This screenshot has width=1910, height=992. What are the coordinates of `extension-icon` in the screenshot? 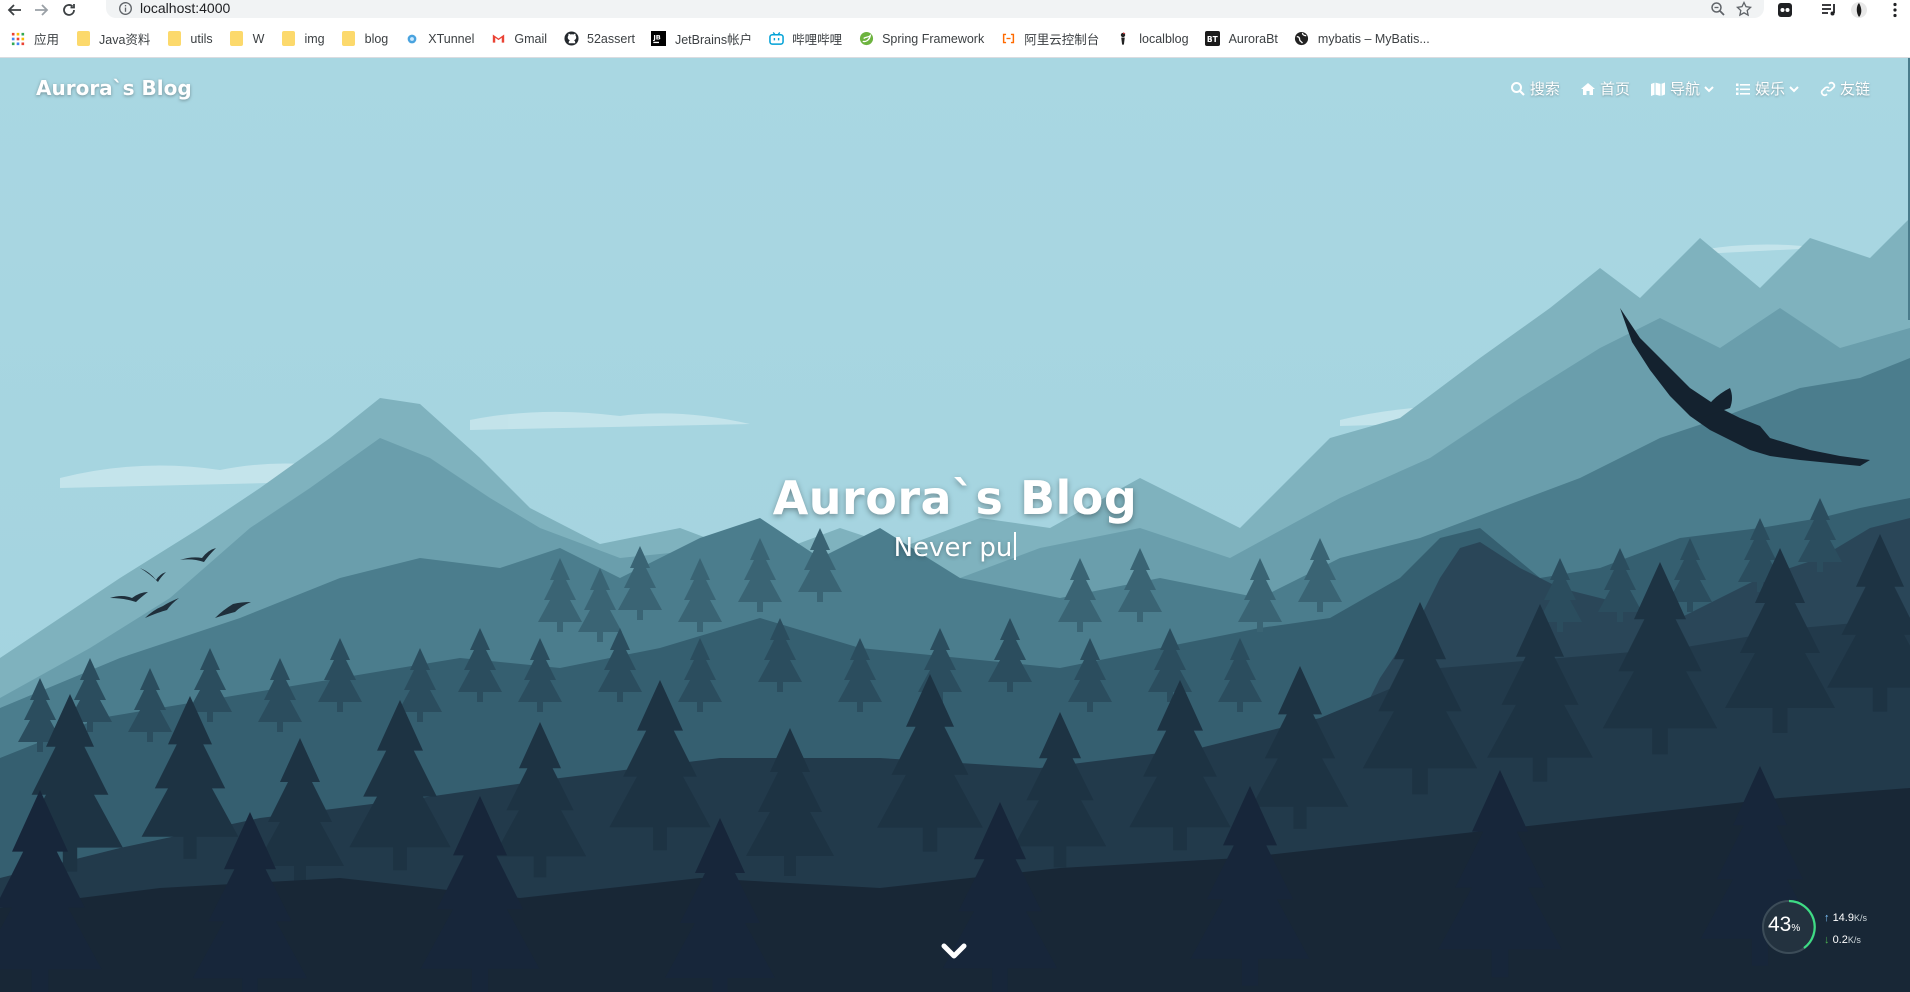 It's located at (1785, 10).